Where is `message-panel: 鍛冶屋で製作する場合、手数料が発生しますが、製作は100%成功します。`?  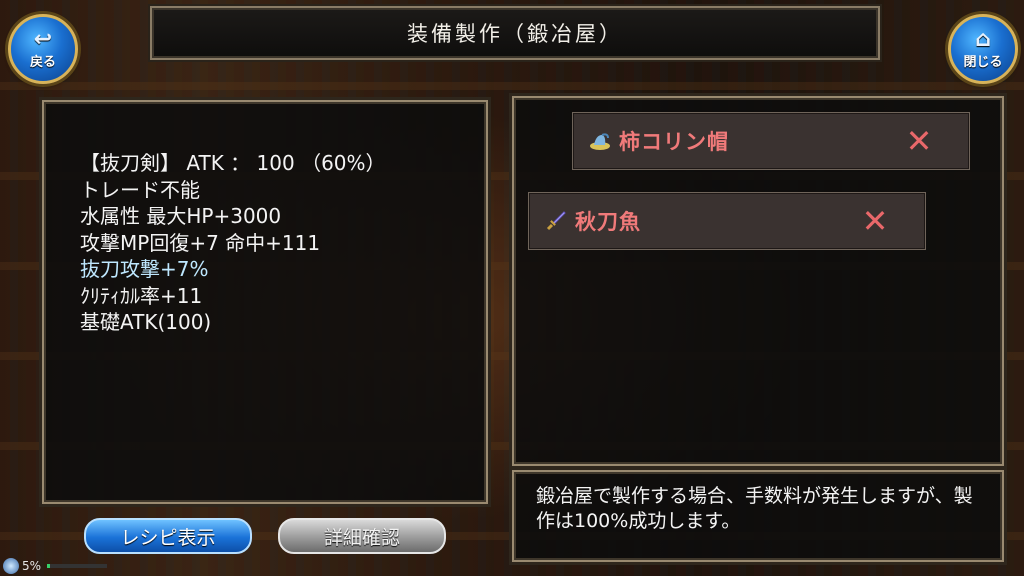
message-panel: 鍛冶屋で製作する場合、手数料が発生しますが、製作は100%成功します。 is located at coordinates (758, 516).